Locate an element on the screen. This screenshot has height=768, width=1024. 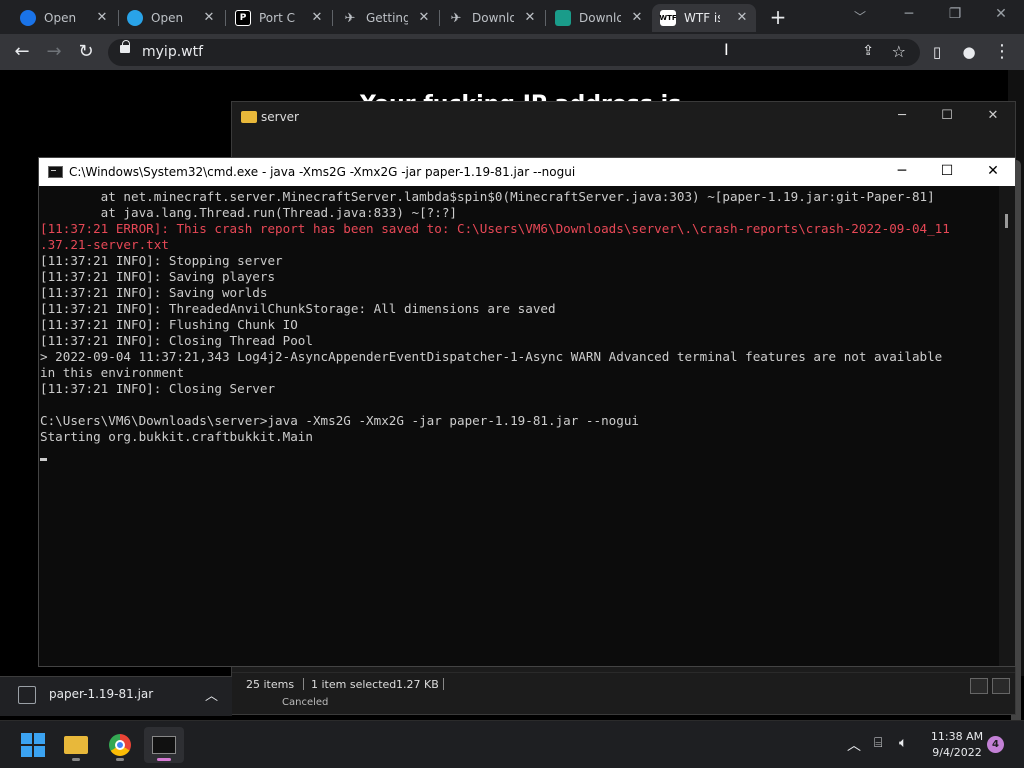
tab-wtf-is-my-ip: WTF WTF is my IP ✕ is located at coordinates (704, 18).